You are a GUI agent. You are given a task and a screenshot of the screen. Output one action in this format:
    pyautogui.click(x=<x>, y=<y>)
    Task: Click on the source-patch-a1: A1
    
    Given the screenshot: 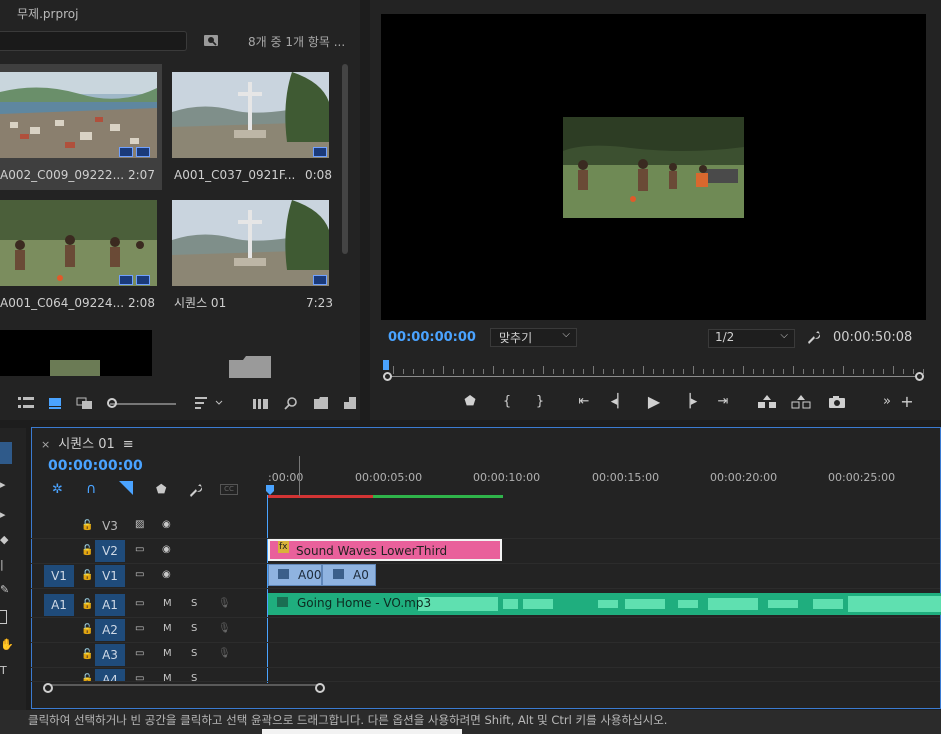 What is the action you would take?
    pyautogui.click(x=59, y=605)
    